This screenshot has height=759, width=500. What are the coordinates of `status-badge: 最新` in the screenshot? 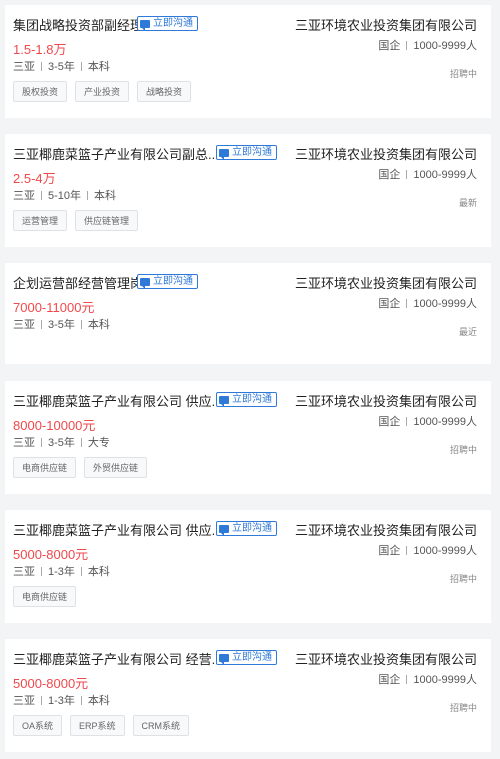 It's located at (467, 203).